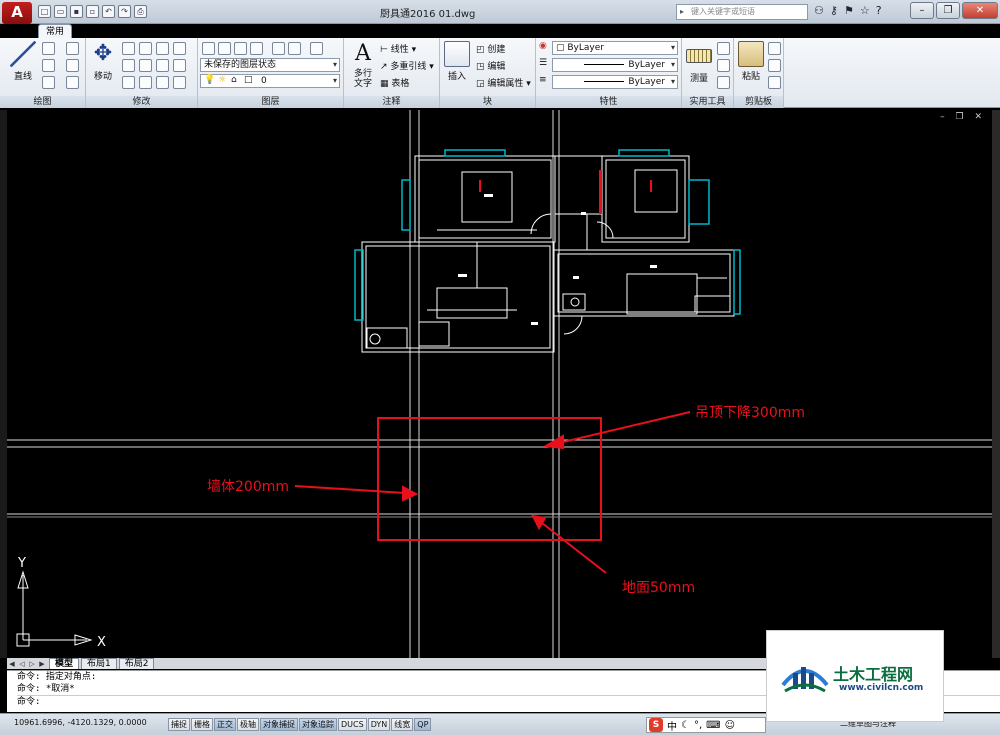  What do you see at coordinates (60, 11) in the screenshot?
I see `open-file-icon: ▭` at bounding box center [60, 11].